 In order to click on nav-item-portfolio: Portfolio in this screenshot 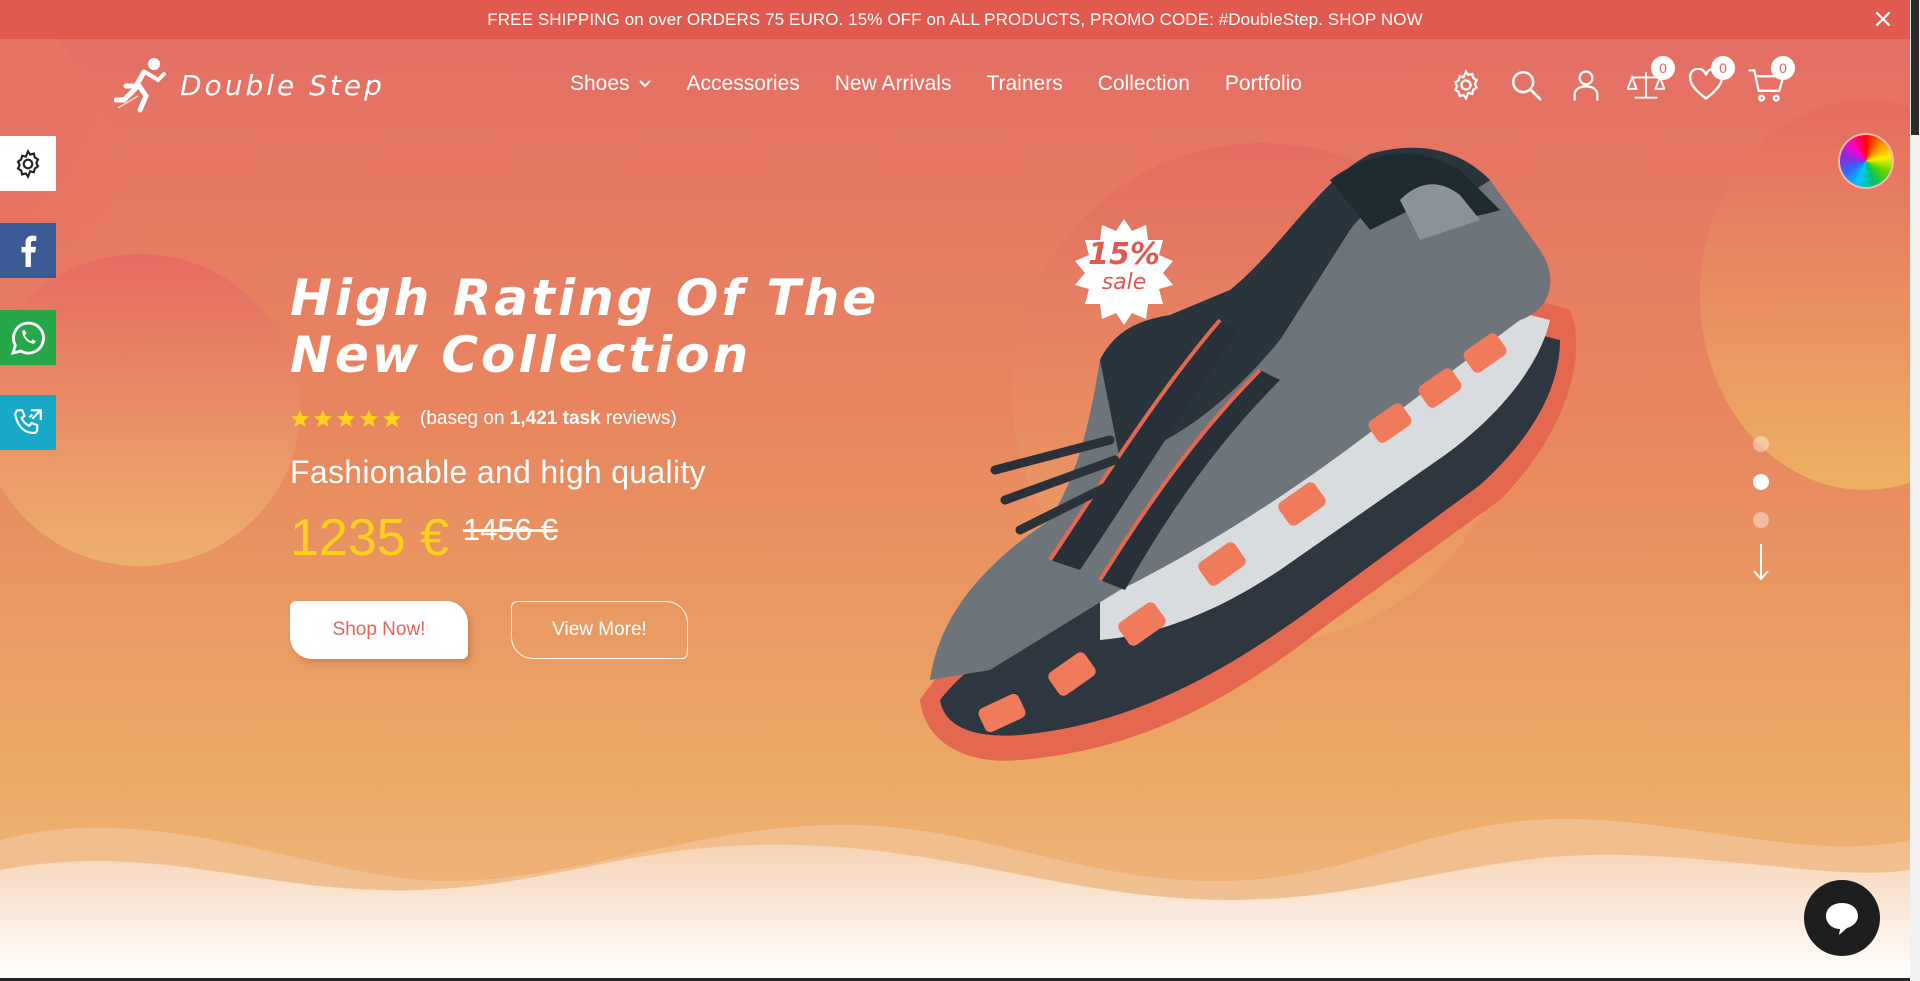, I will do `click(1263, 84)`.